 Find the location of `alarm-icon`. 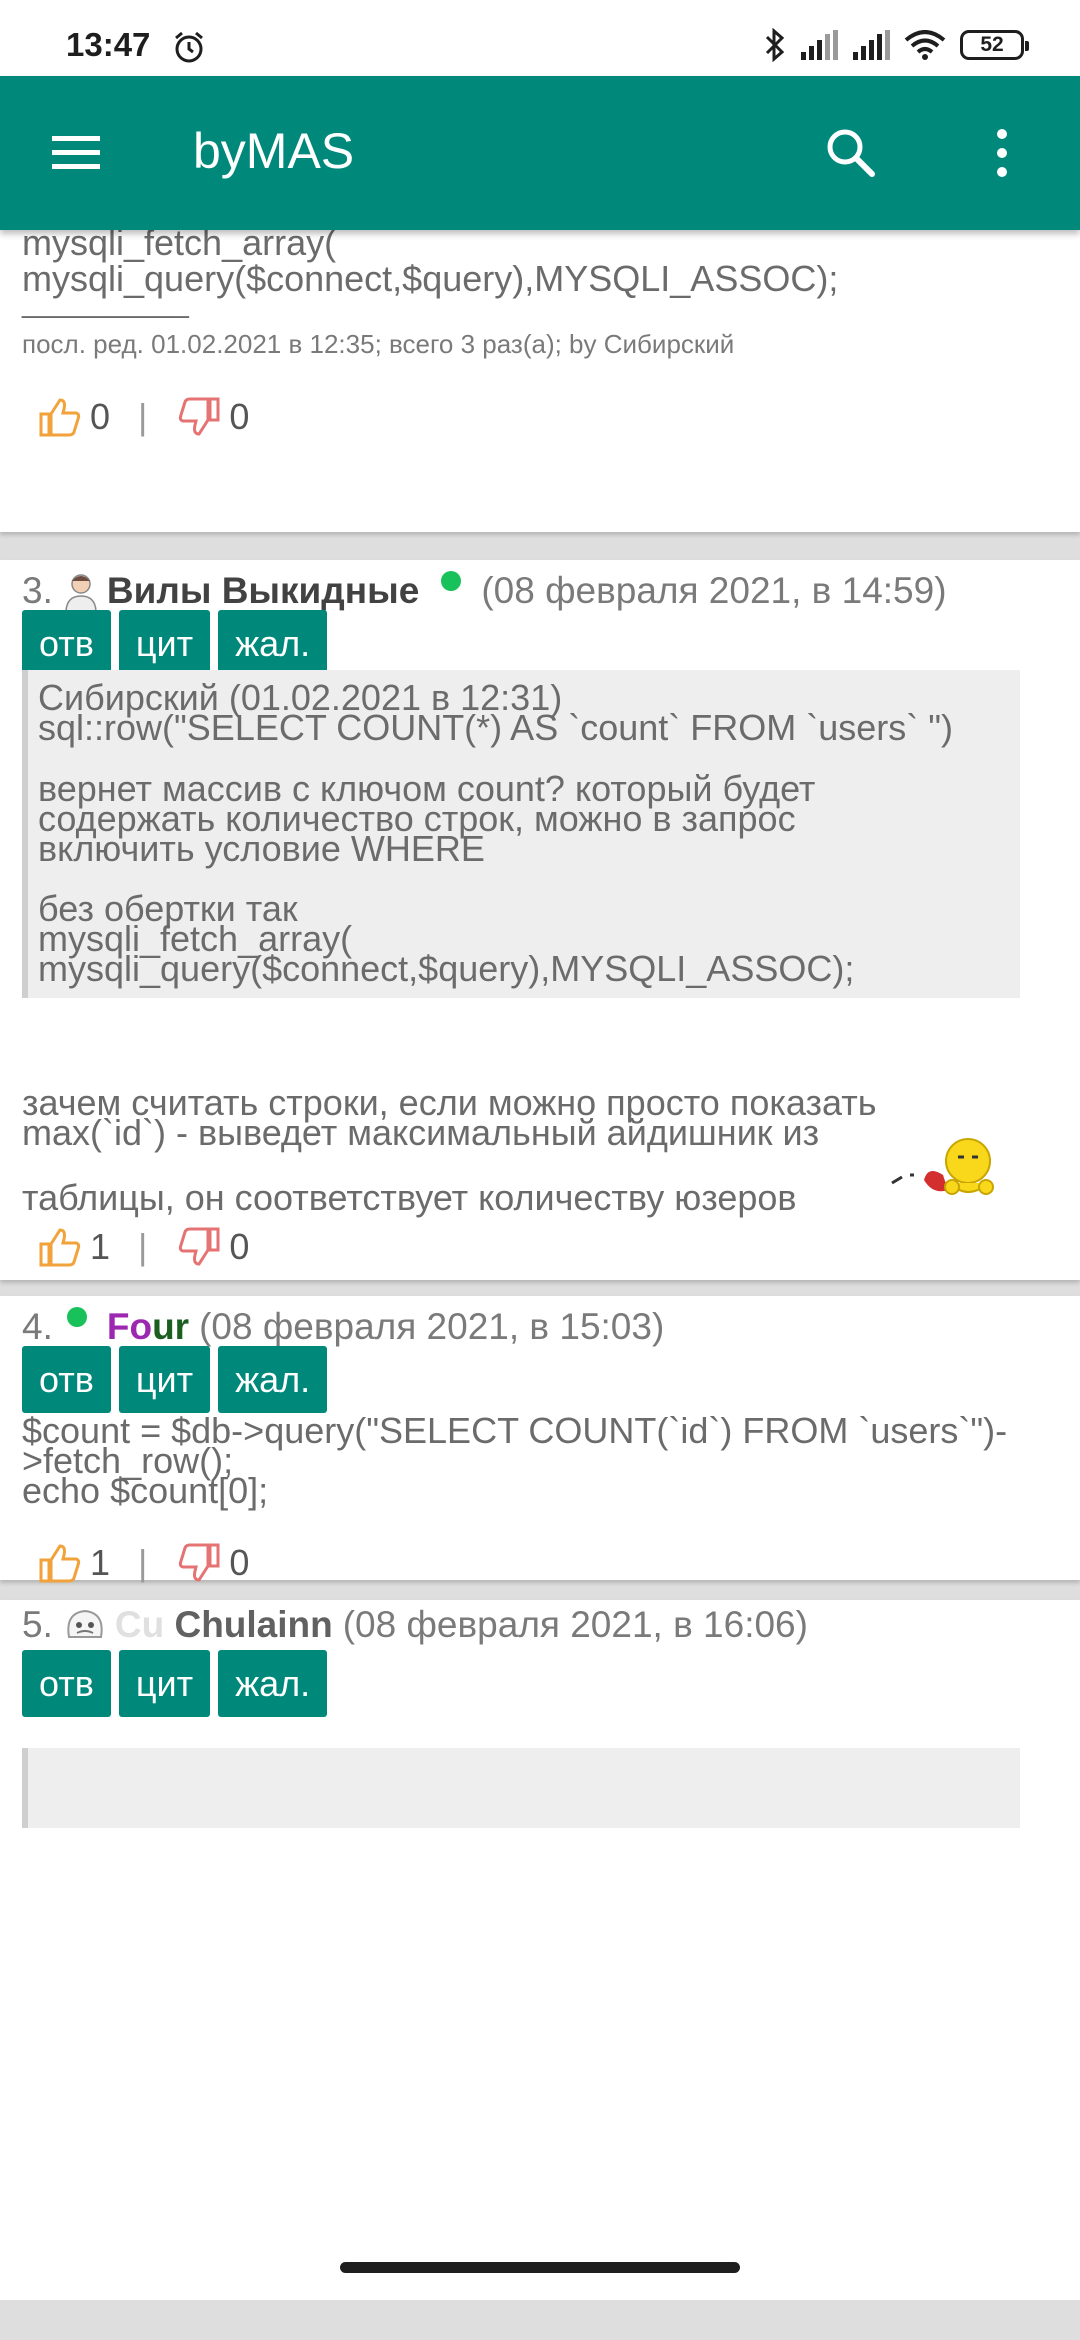

alarm-icon is located at coordinates (189, 47).